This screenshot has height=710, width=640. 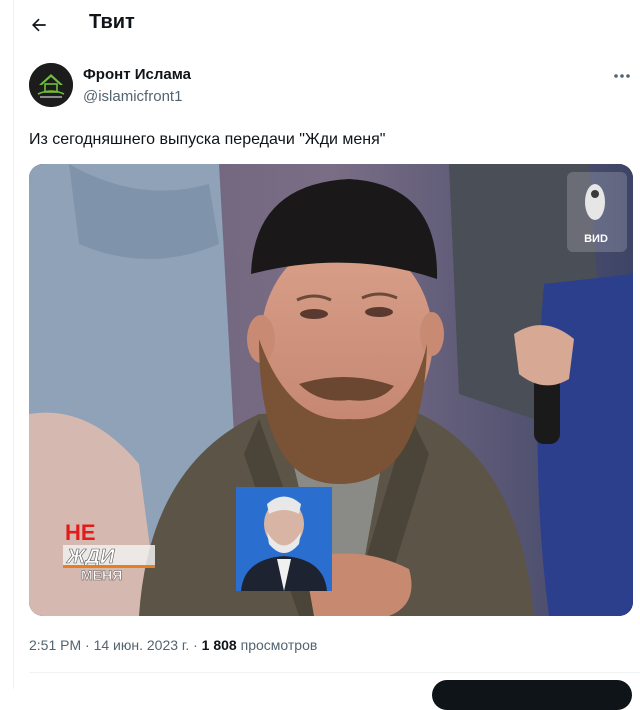 I want to click on tweet-time: 2:51 PM, so click(x=55, y=645).